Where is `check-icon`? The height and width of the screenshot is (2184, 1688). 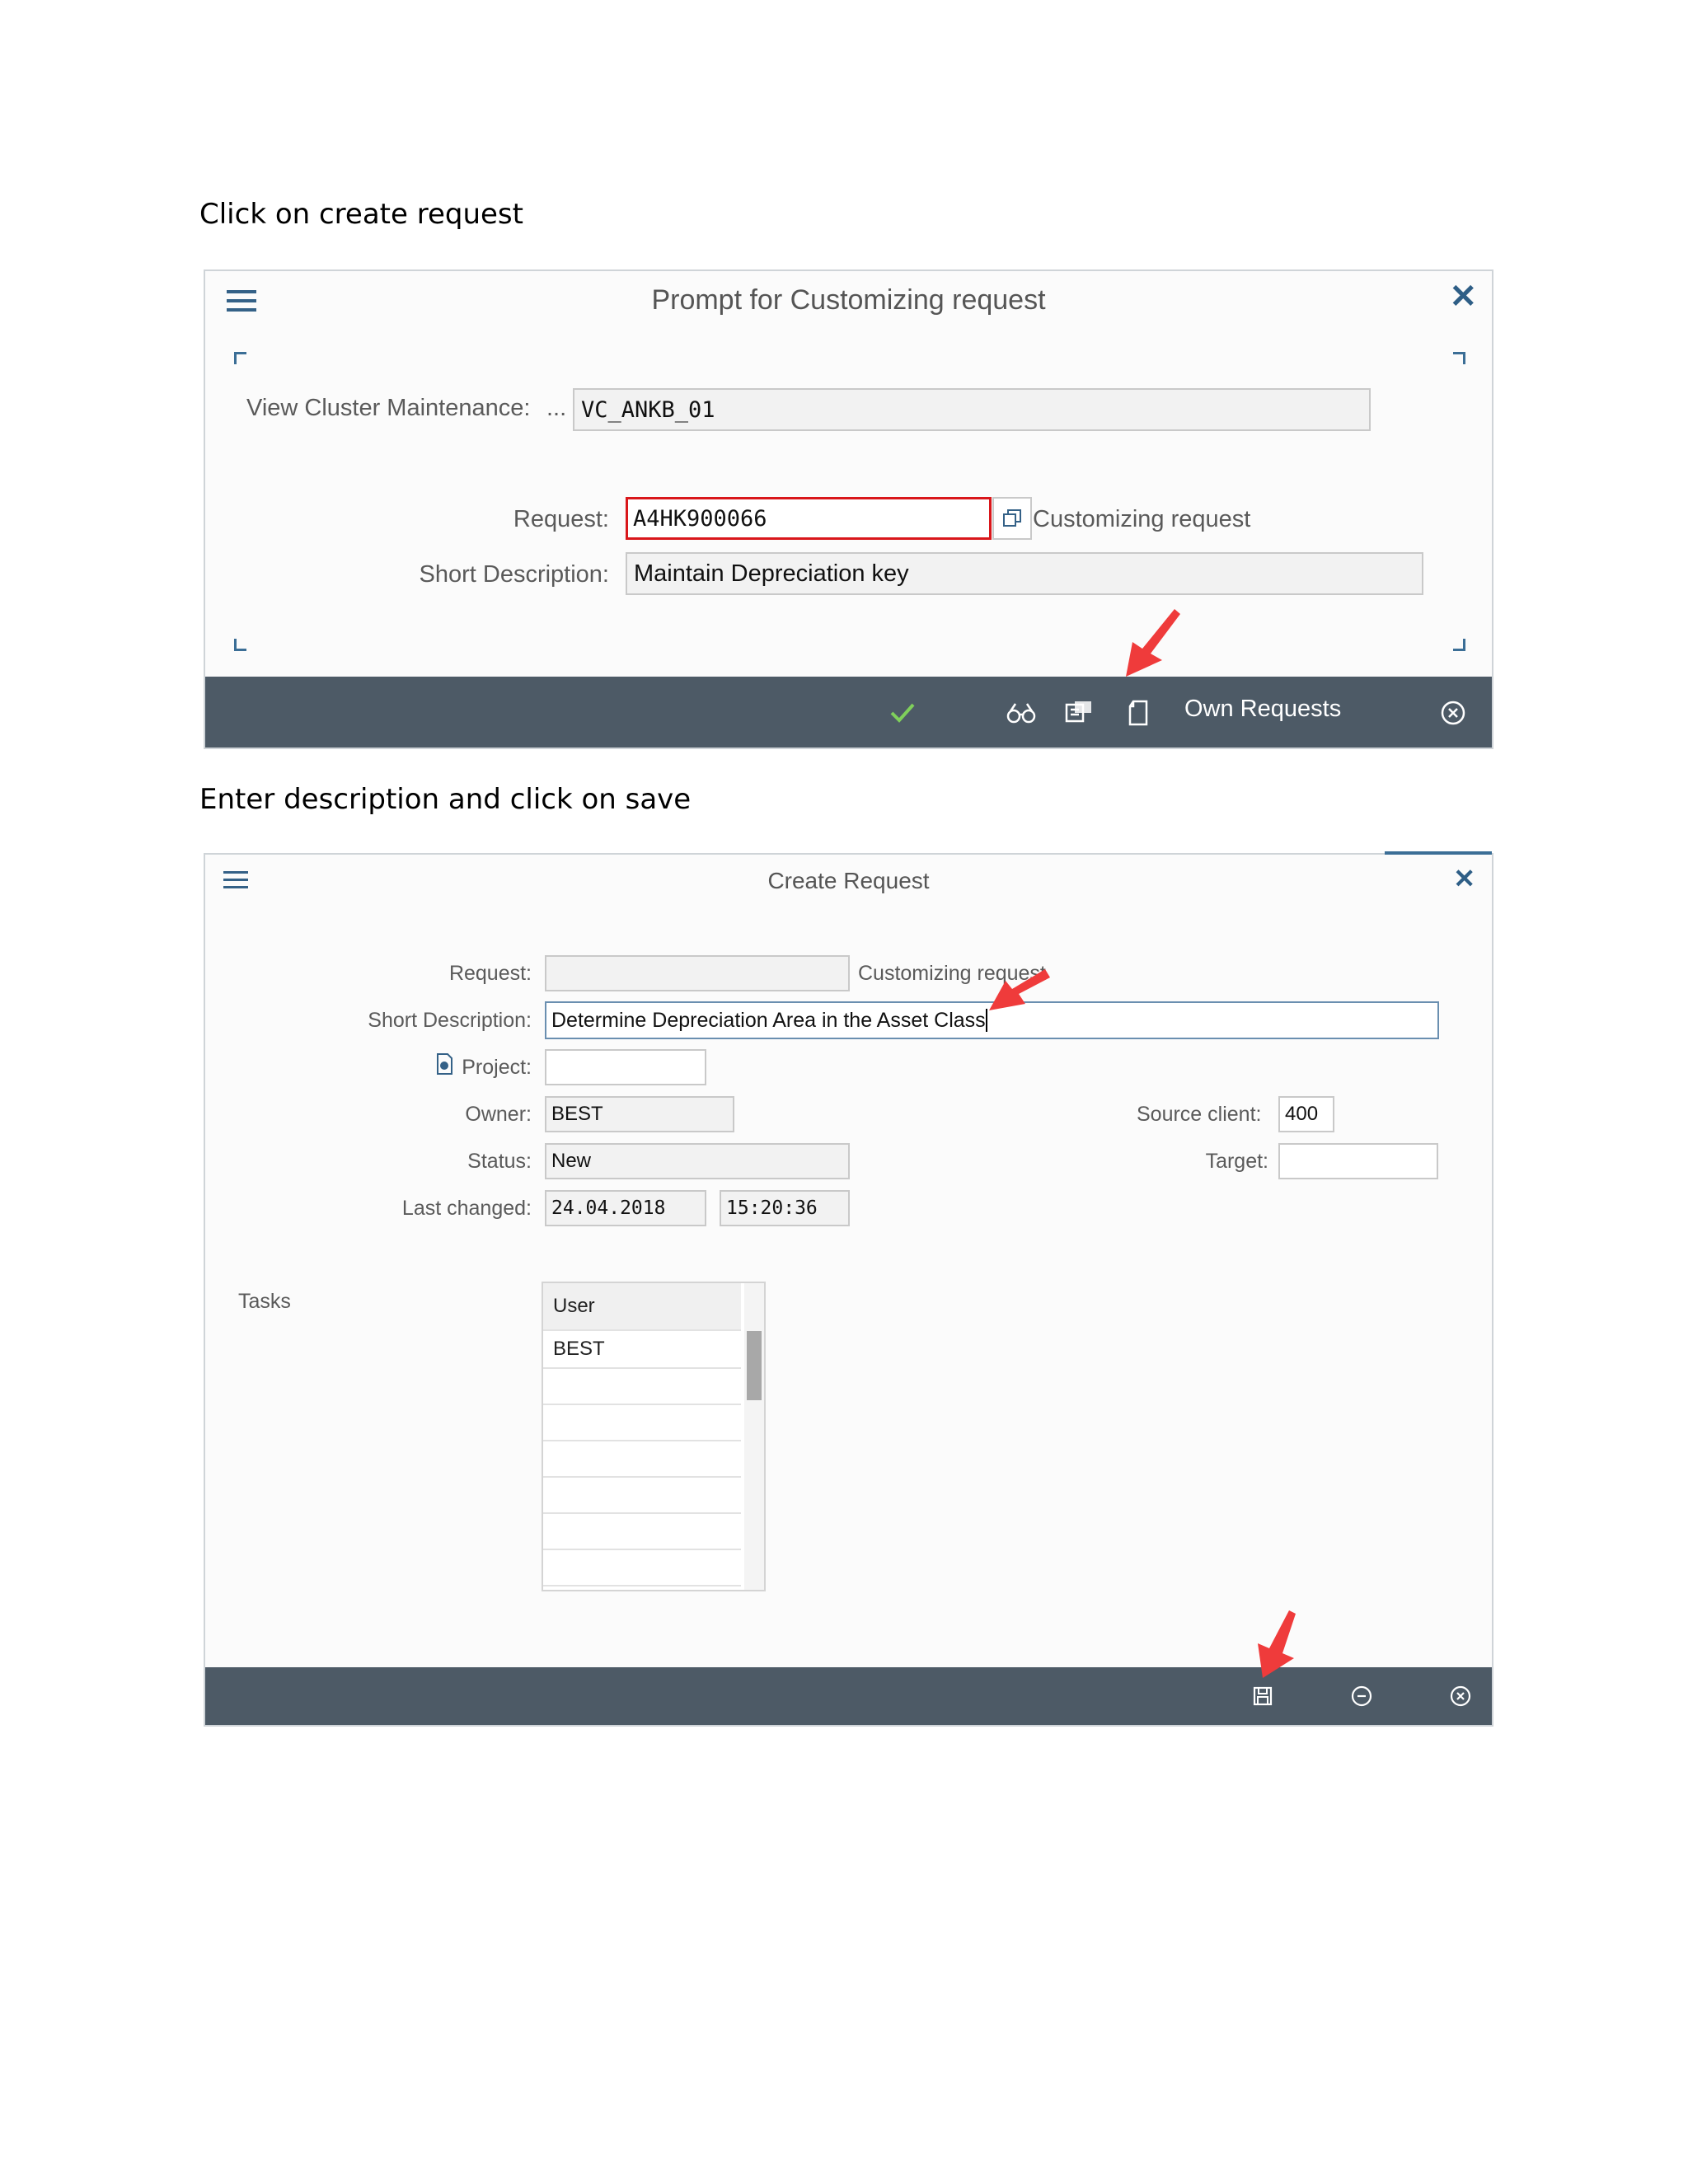 check-icon is located at coordinates (903, 713).